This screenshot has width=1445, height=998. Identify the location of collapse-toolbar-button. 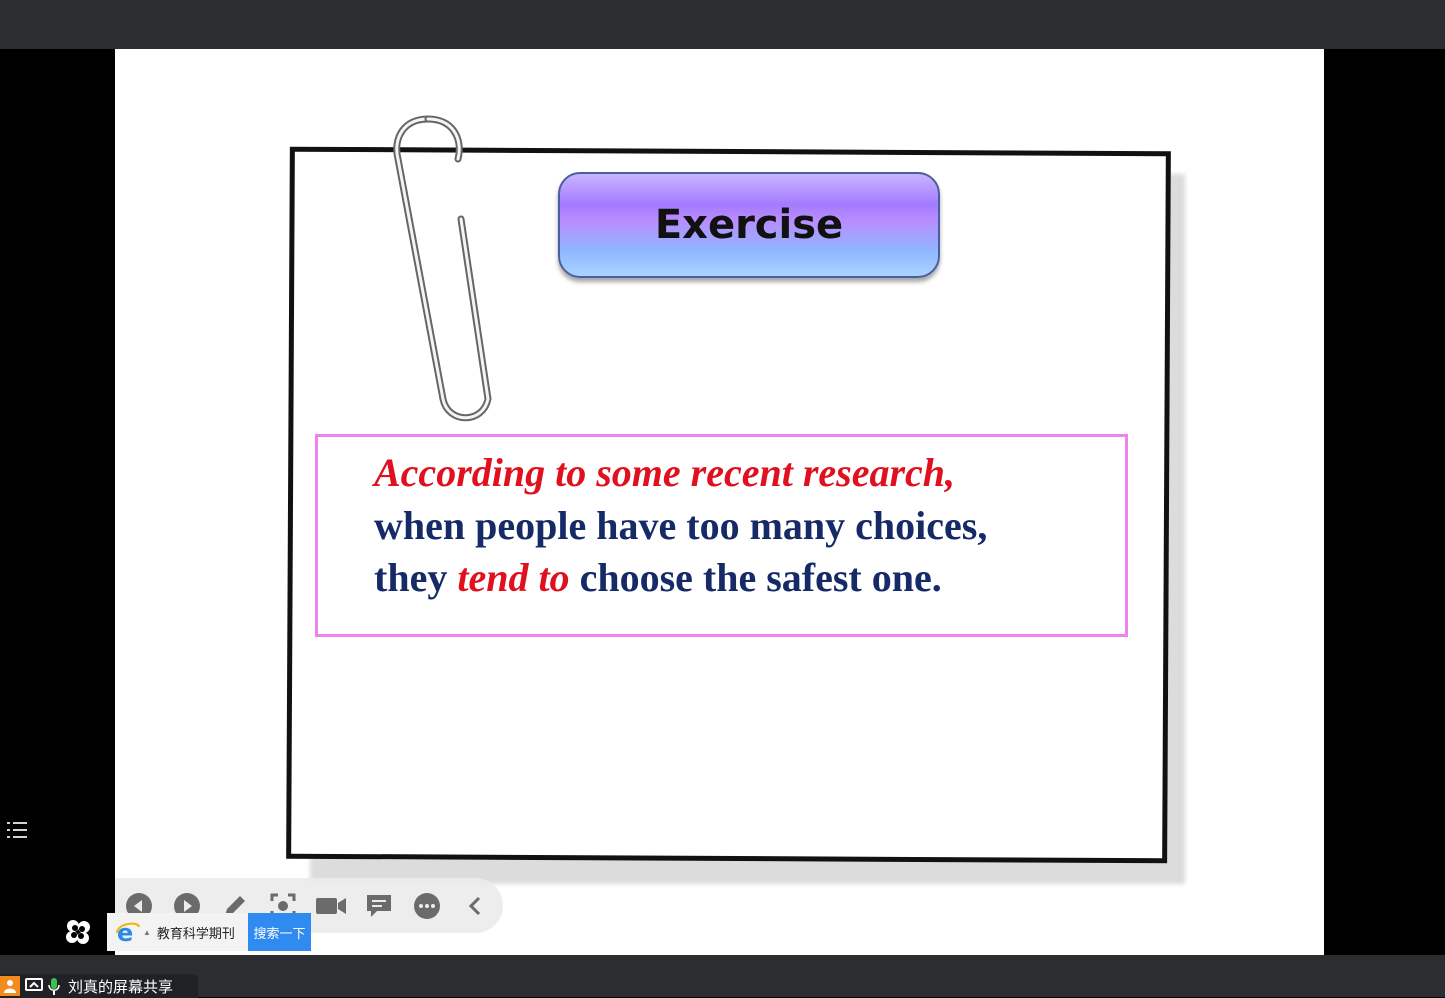
(475, 906).